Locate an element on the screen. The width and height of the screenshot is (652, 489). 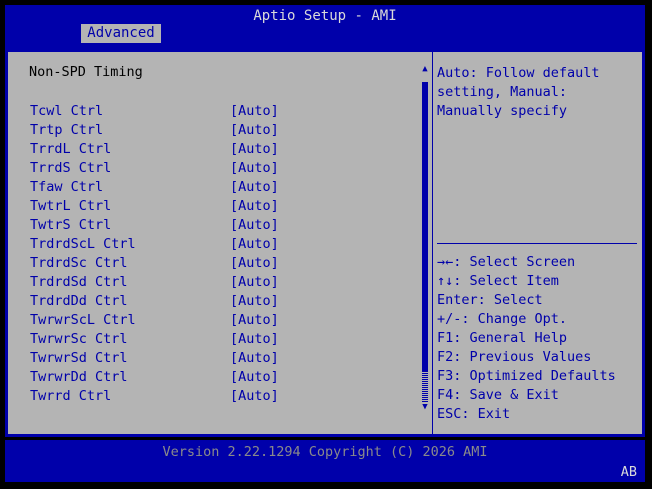
setting-label: TwtrS Ctrl is located at coordinates (71, 225).